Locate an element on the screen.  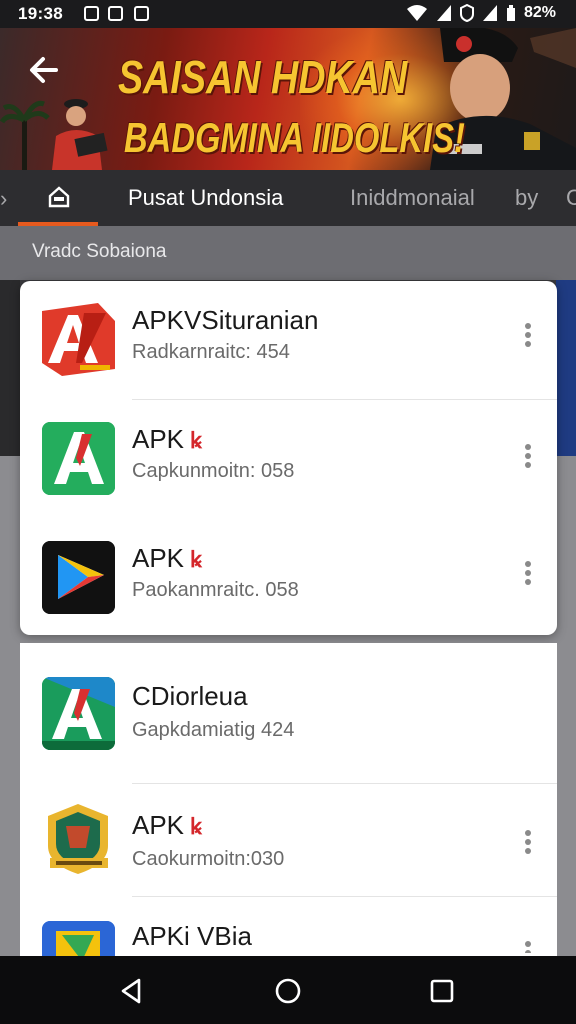
red-a-logo-icon is located at coordinates (78, 339).